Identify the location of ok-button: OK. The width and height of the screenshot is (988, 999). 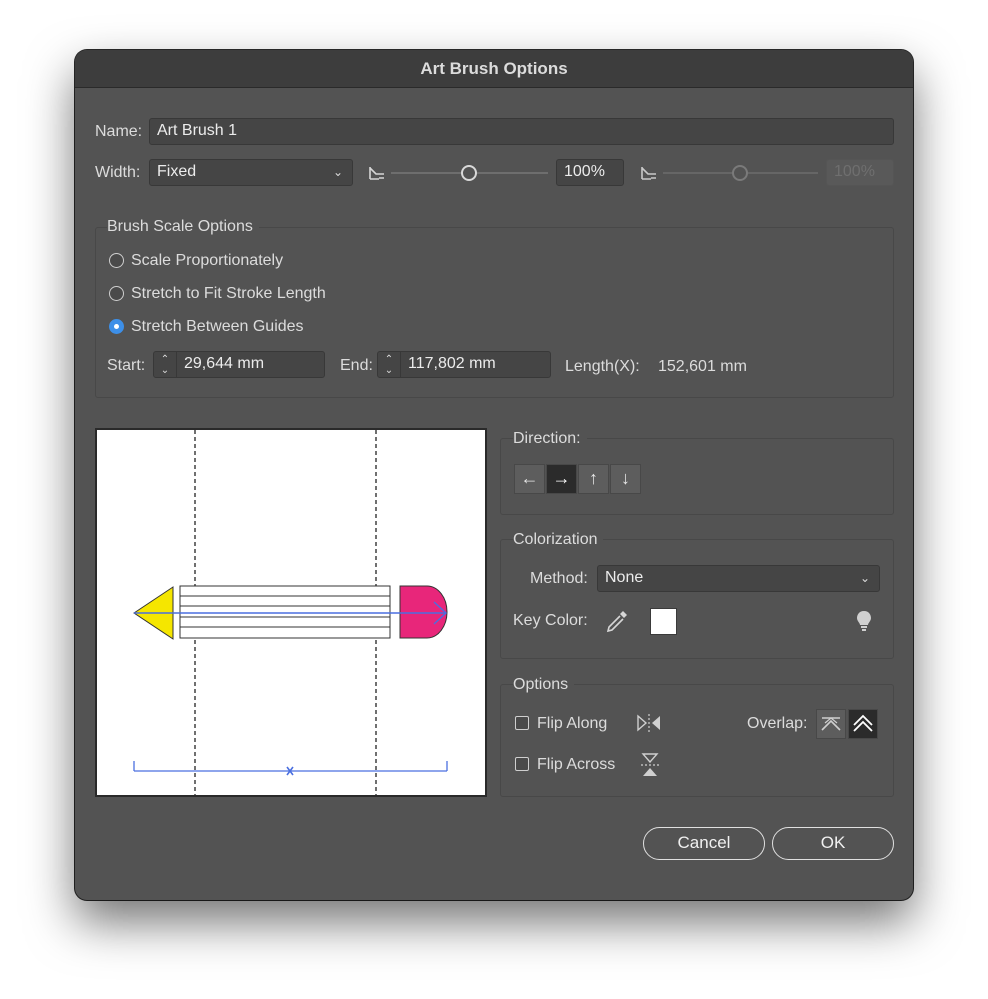
(833, 843).